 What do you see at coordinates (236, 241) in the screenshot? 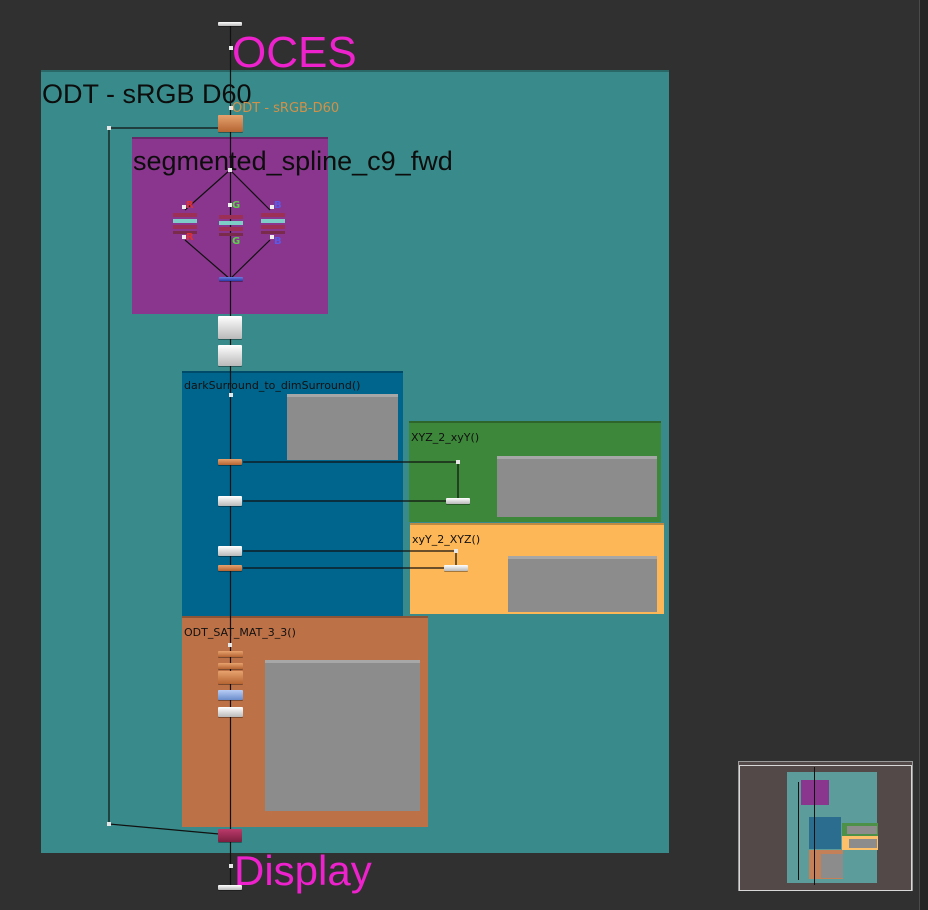
I see `channel-g-label-bottom: G` at bounding box center [236, 241].